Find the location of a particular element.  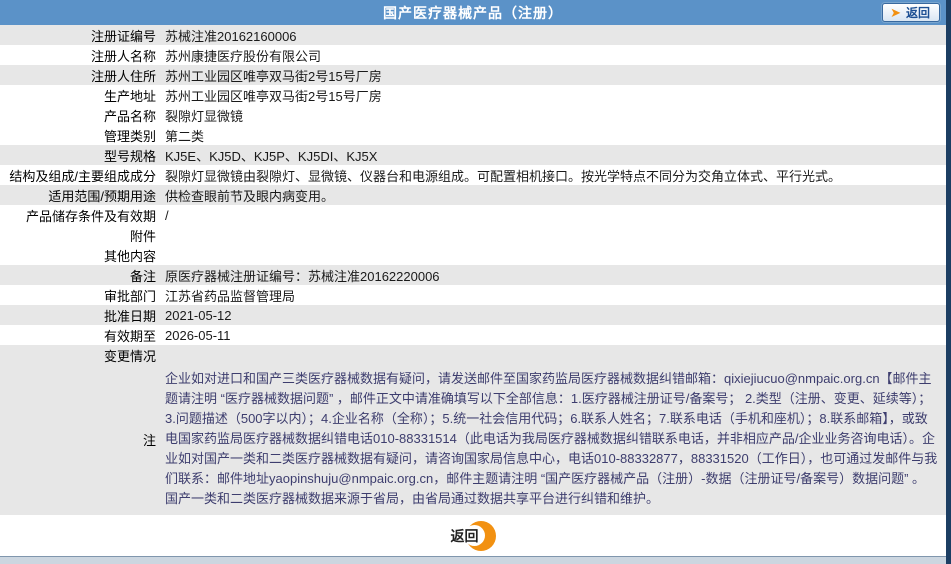

table-row: 适用范围/预期用途 供检查眼前节及眼内病变用。 is located at coordinates (473, 195).